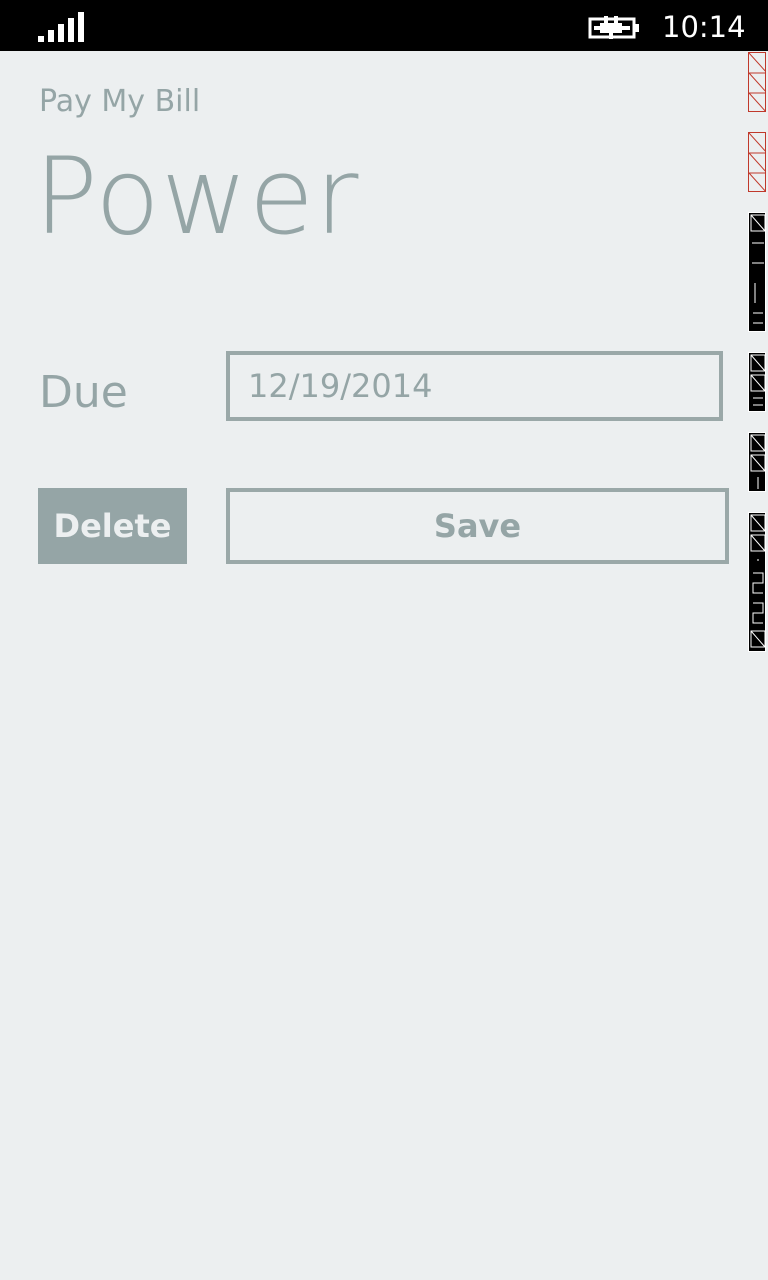 Image resolution: width=768 pixels, height=1280 pixels. I want to click on due-date-input, so click(474, 386).